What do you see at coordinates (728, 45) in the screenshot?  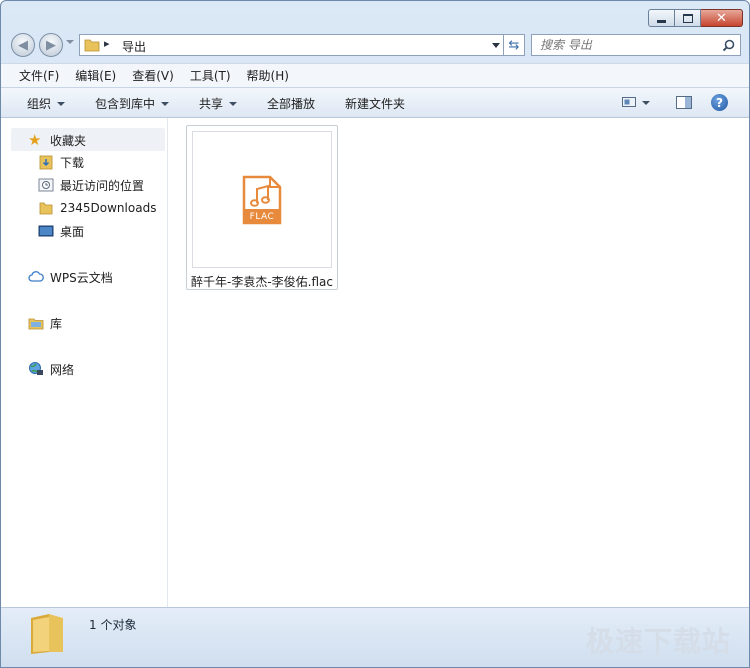 I see `search-icon` at bounding box center [728, 45].